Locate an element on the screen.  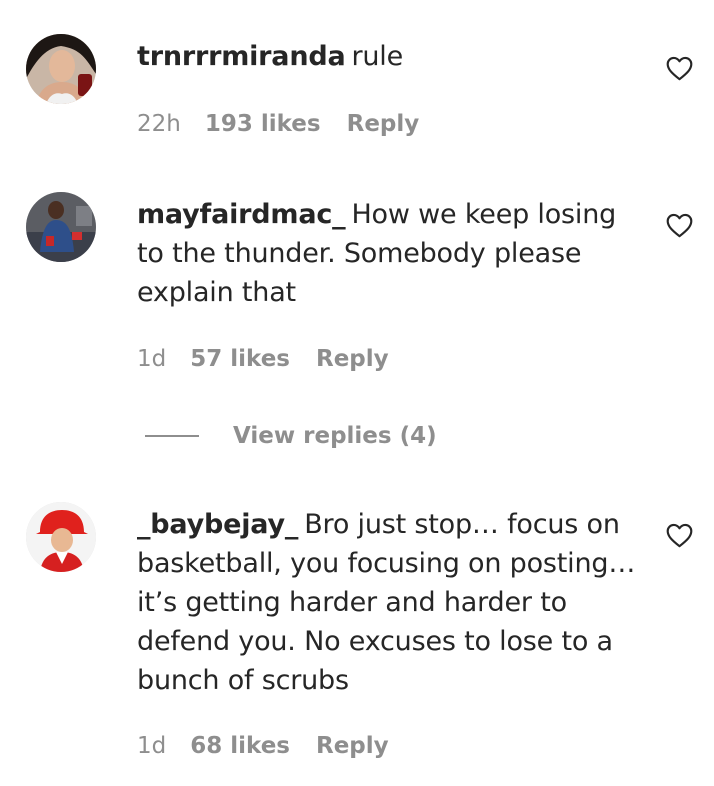
comment-meta: 1d 57 likes Reply is located at coordinates (263, 359).